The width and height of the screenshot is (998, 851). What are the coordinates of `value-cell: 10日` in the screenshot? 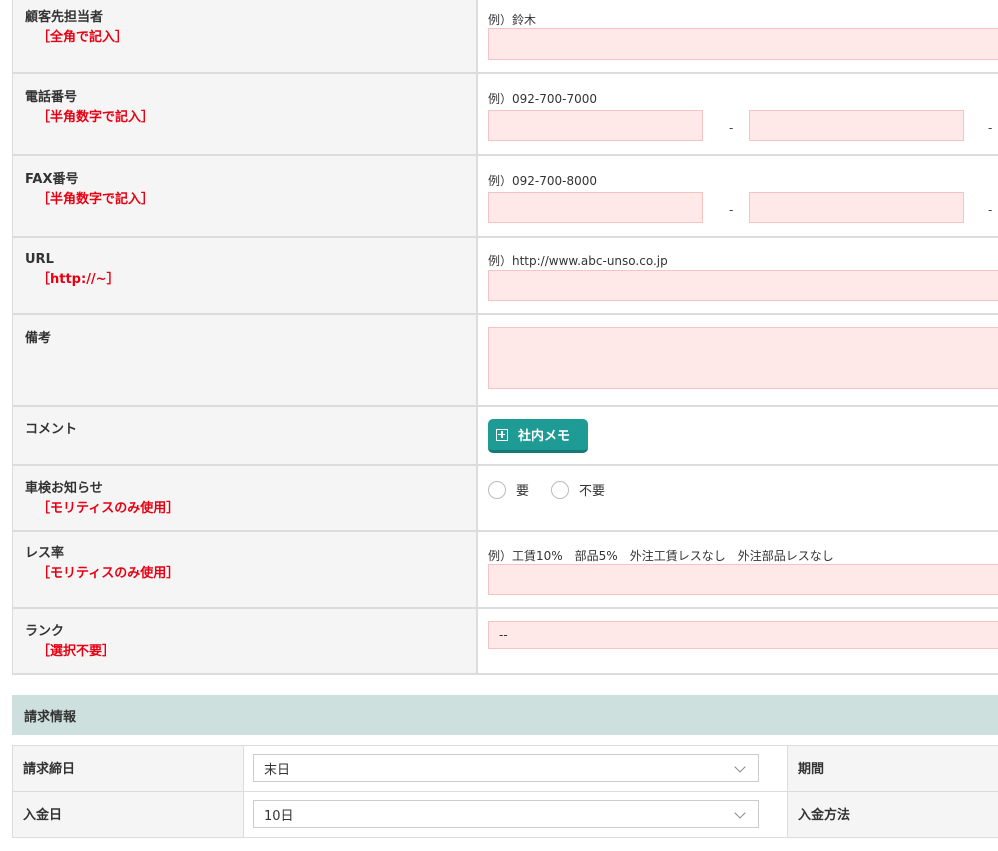 It's located at (516, 814).